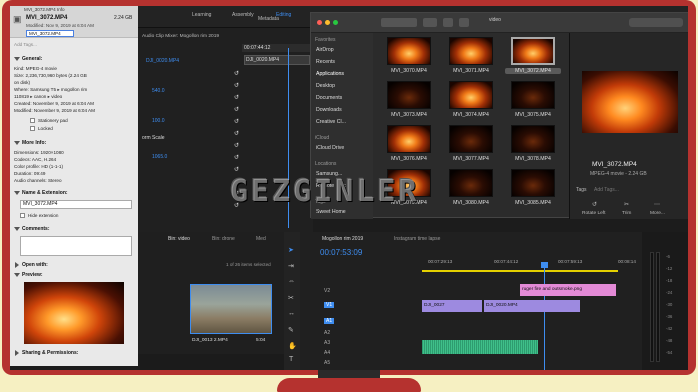 The height and width of the screenshot is (392, 698). I want to click on preview-section: Preview:, so click(28, 275).